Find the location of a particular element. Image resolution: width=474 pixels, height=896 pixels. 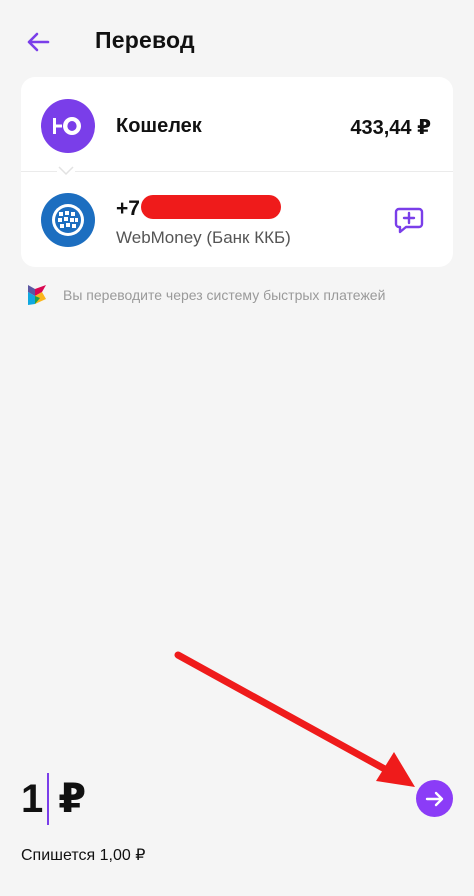

debit-note: Спишется 1,00 ₽ is located at coordinates (83, 855).